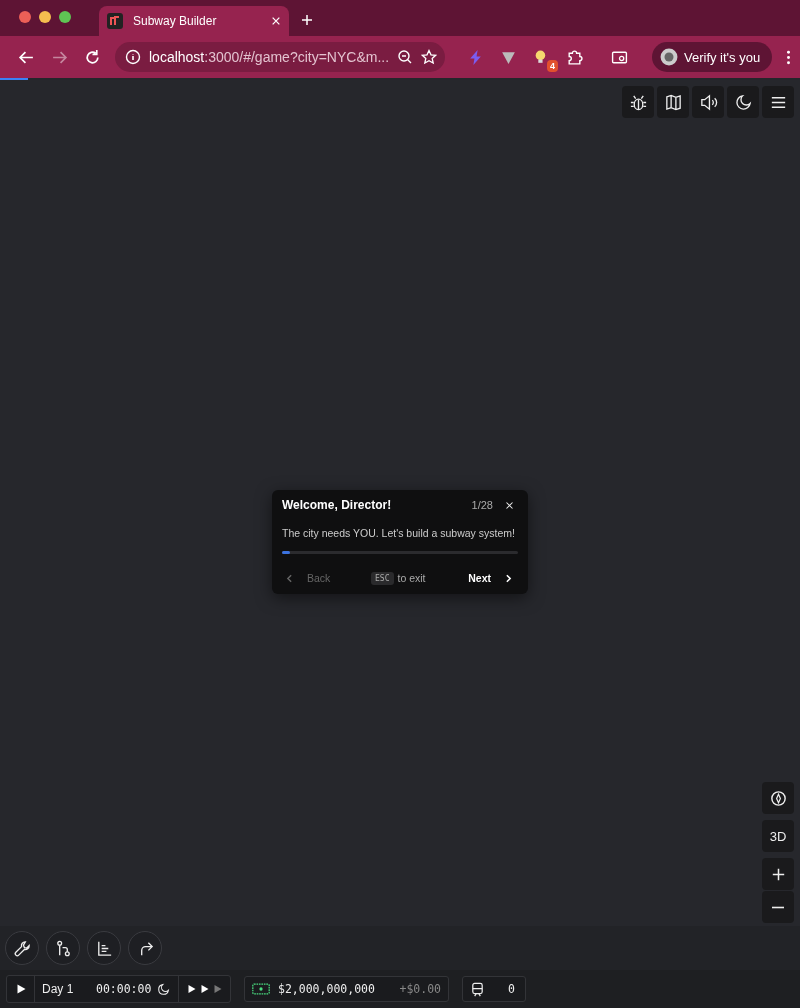 The width and height of the screenshot is (800, 1008). I want to click on minus-icon, so click(778, 907).